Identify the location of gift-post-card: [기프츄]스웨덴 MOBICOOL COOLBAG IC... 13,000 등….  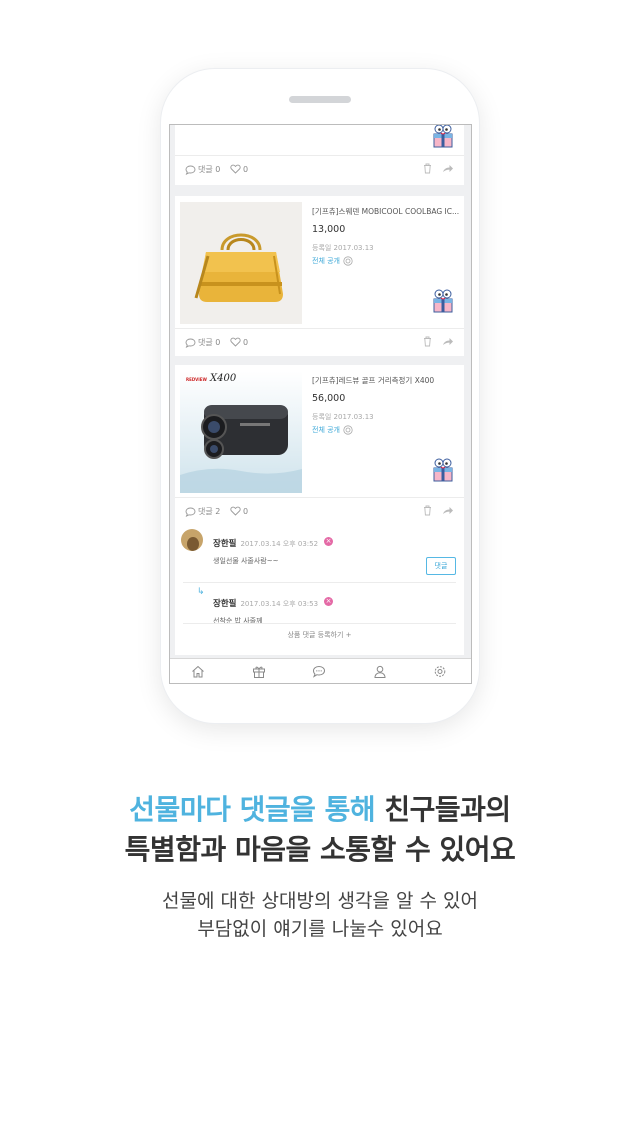
(319, 276).